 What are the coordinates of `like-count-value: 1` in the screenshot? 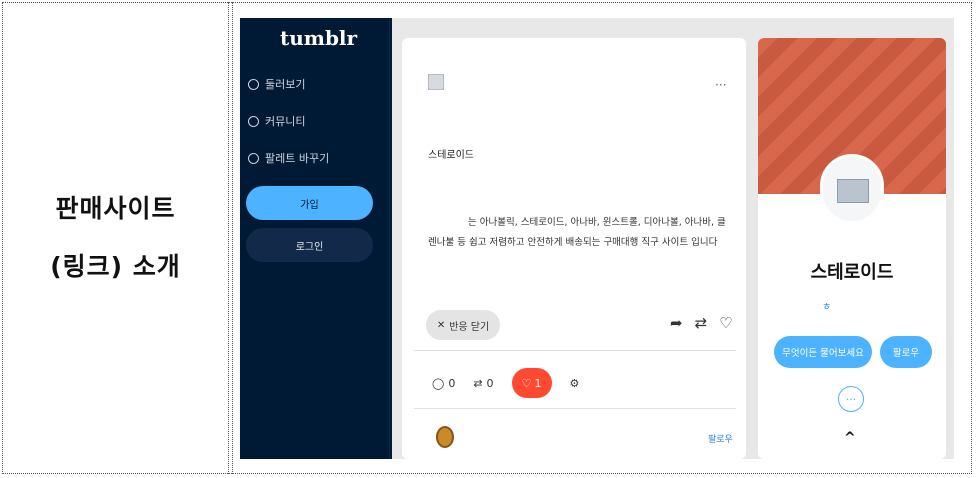 It's located at (538, 383).